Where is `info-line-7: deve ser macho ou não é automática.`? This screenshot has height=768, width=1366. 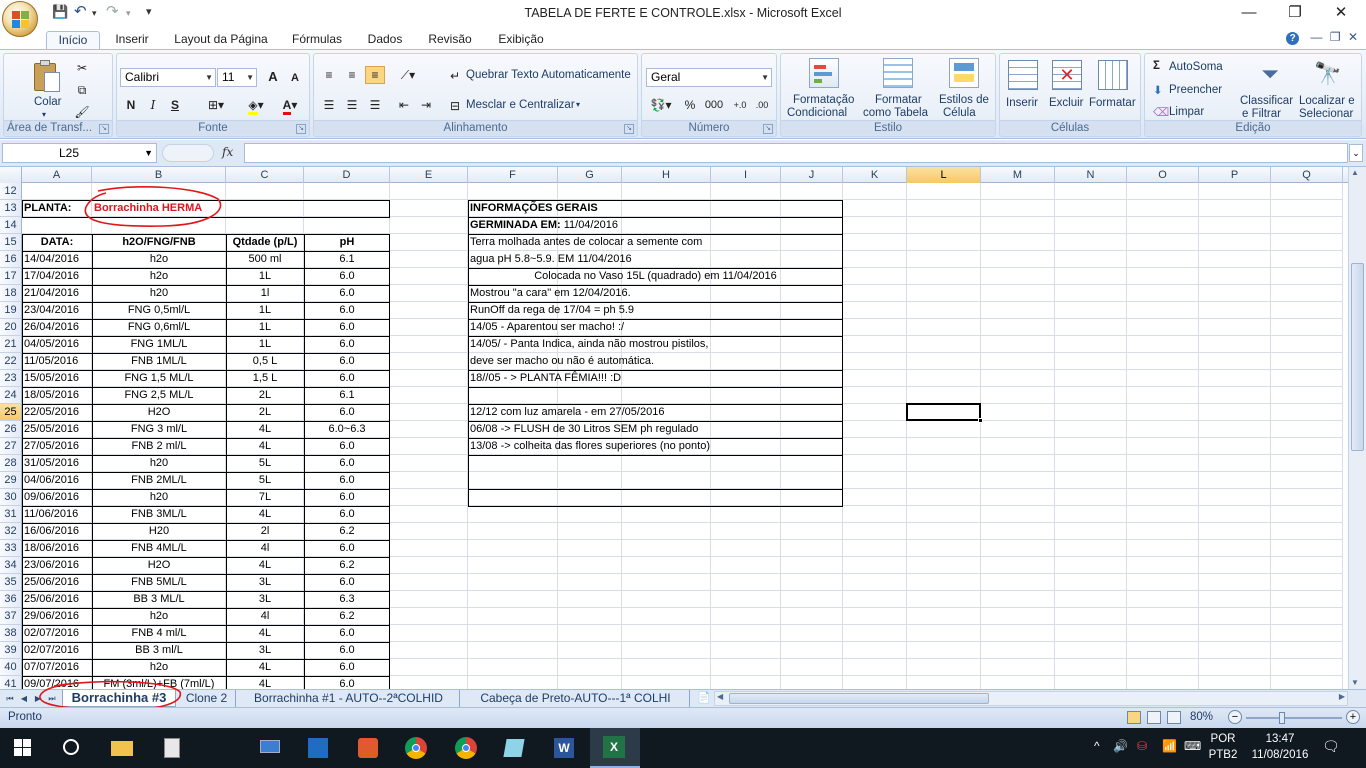
info-line-7: deve ser macho ou não é automática. is located at coordinates (655, 361).